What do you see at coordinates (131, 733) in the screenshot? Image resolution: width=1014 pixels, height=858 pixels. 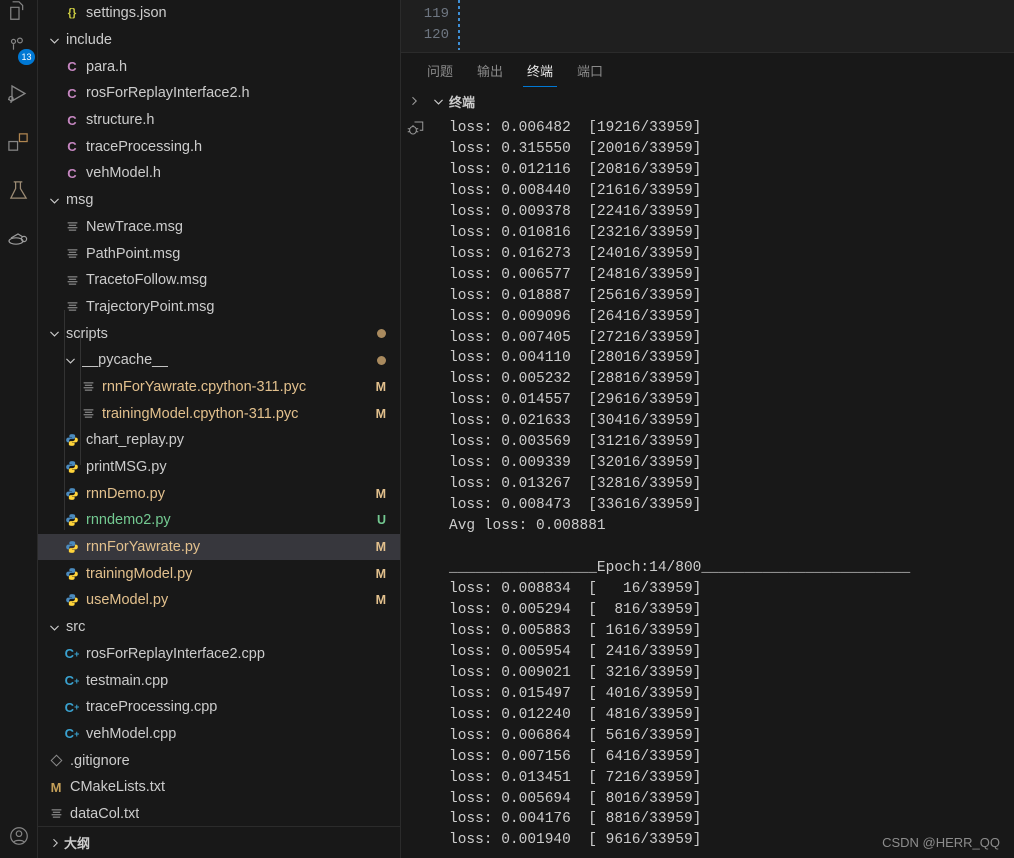 I see `tree-item-label: vehModel.cpp` at bounding box center [131, 733].